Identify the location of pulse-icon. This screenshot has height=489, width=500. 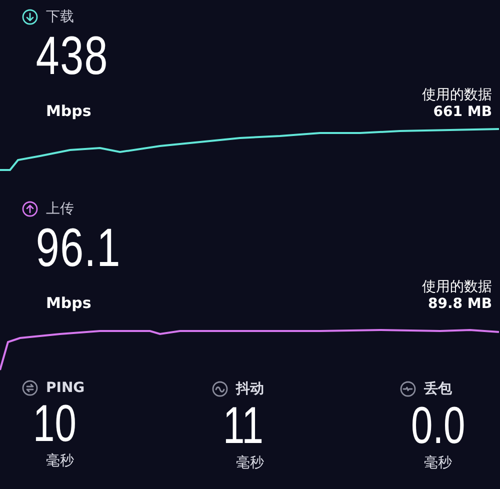
(408, 389).